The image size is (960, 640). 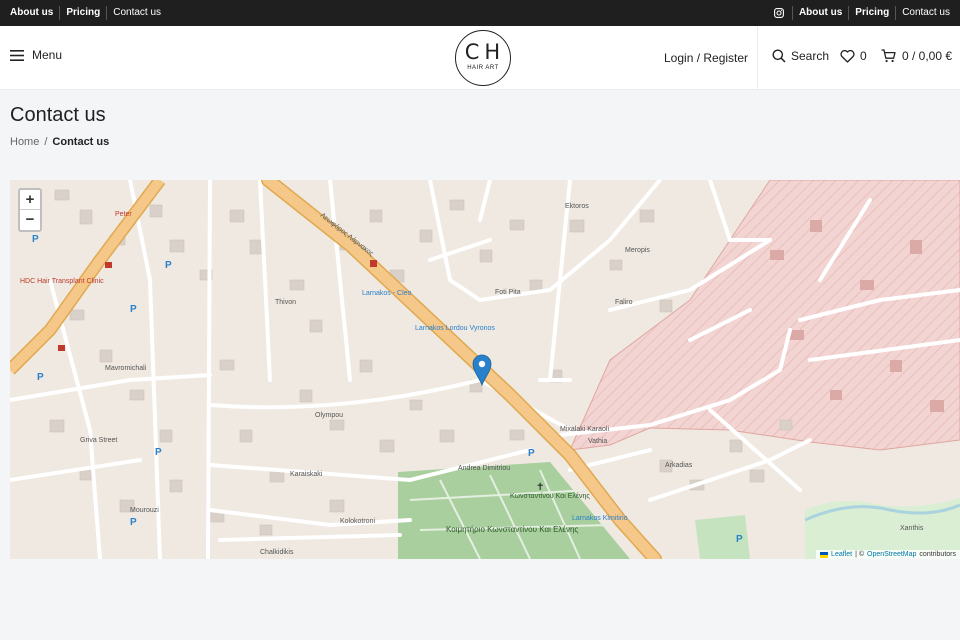 I want to click on label-cemetery: Κοιμητήριο Κωνσταντίνου Και Ελένης, so click(x=512, y=529).